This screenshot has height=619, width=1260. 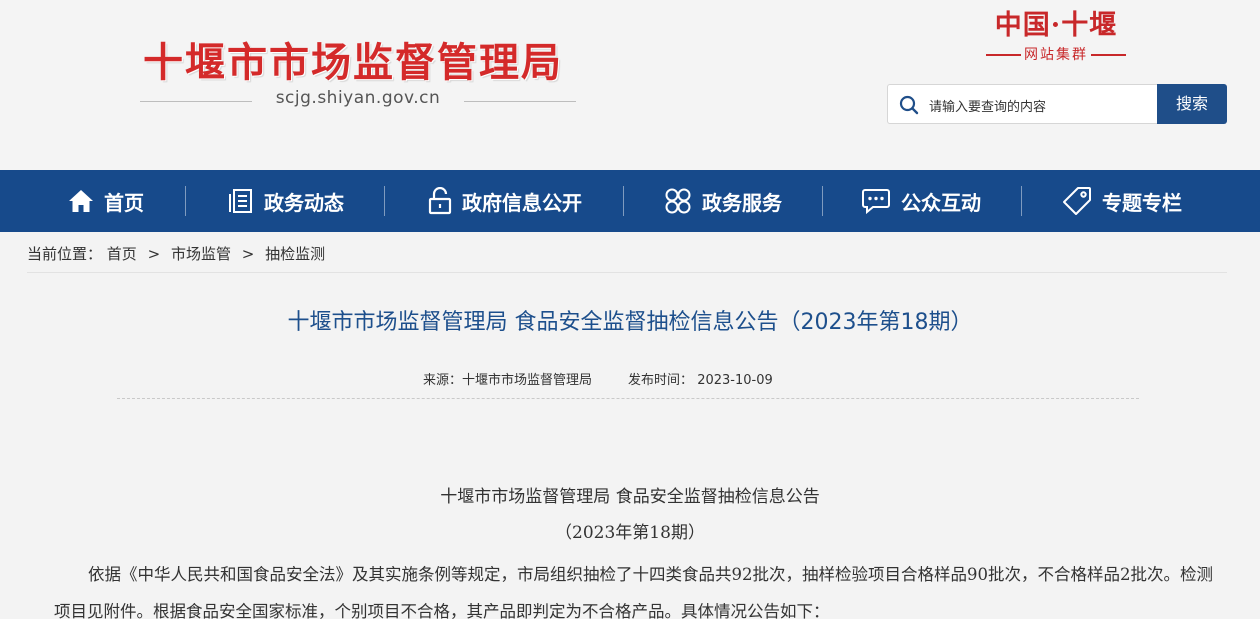 What do you see at coordinates (201, 254) in the screenshot?
I see `breadcrumb-item-market-supervision: 市场监管` at bounding box center [201, 254].